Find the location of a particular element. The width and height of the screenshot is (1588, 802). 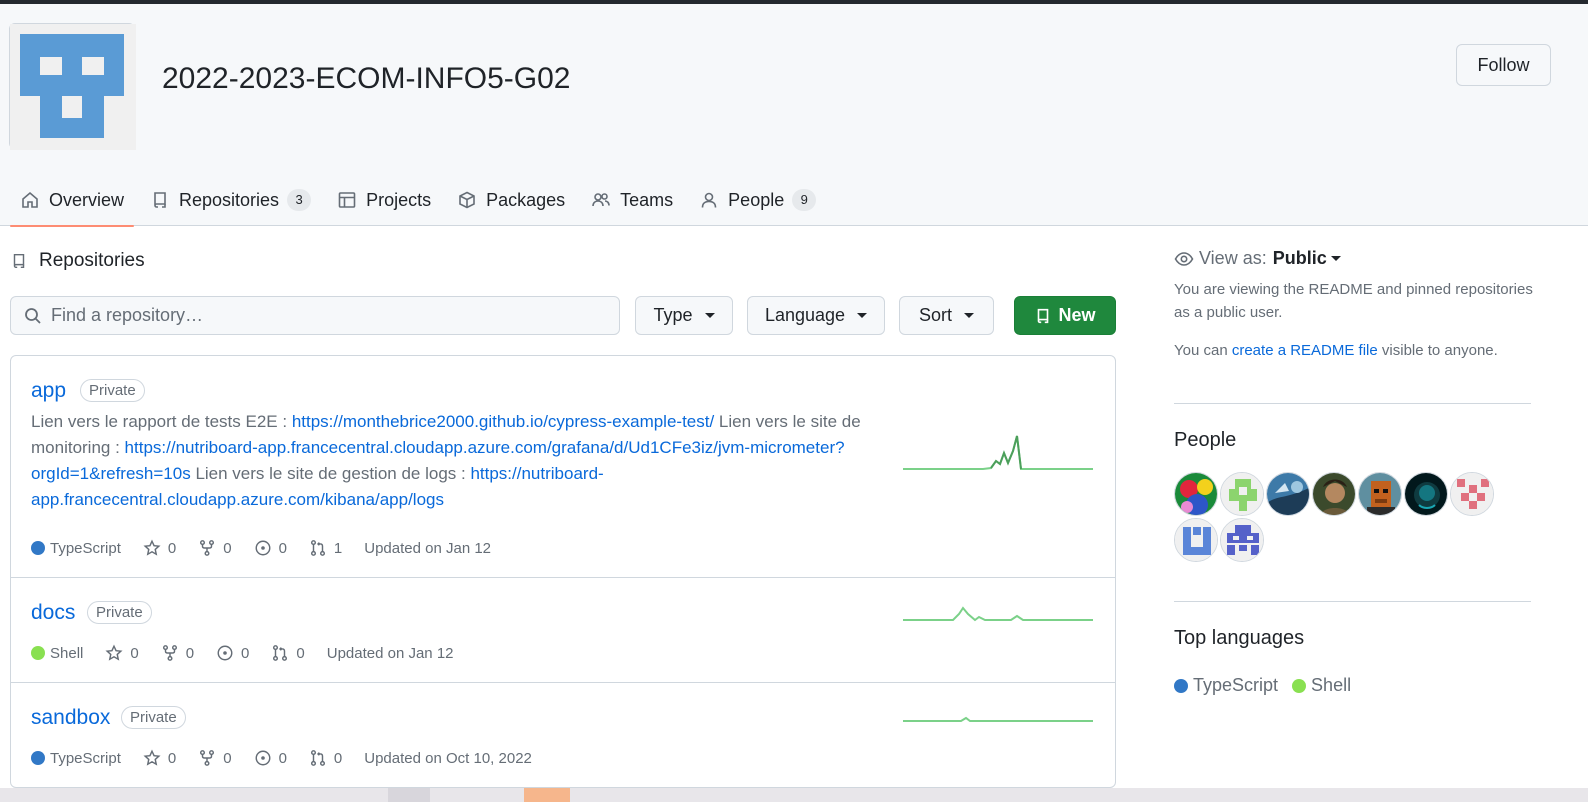

desc-text: Lien vers le rapport de tests E2E : is located at coordinates (161, 421).